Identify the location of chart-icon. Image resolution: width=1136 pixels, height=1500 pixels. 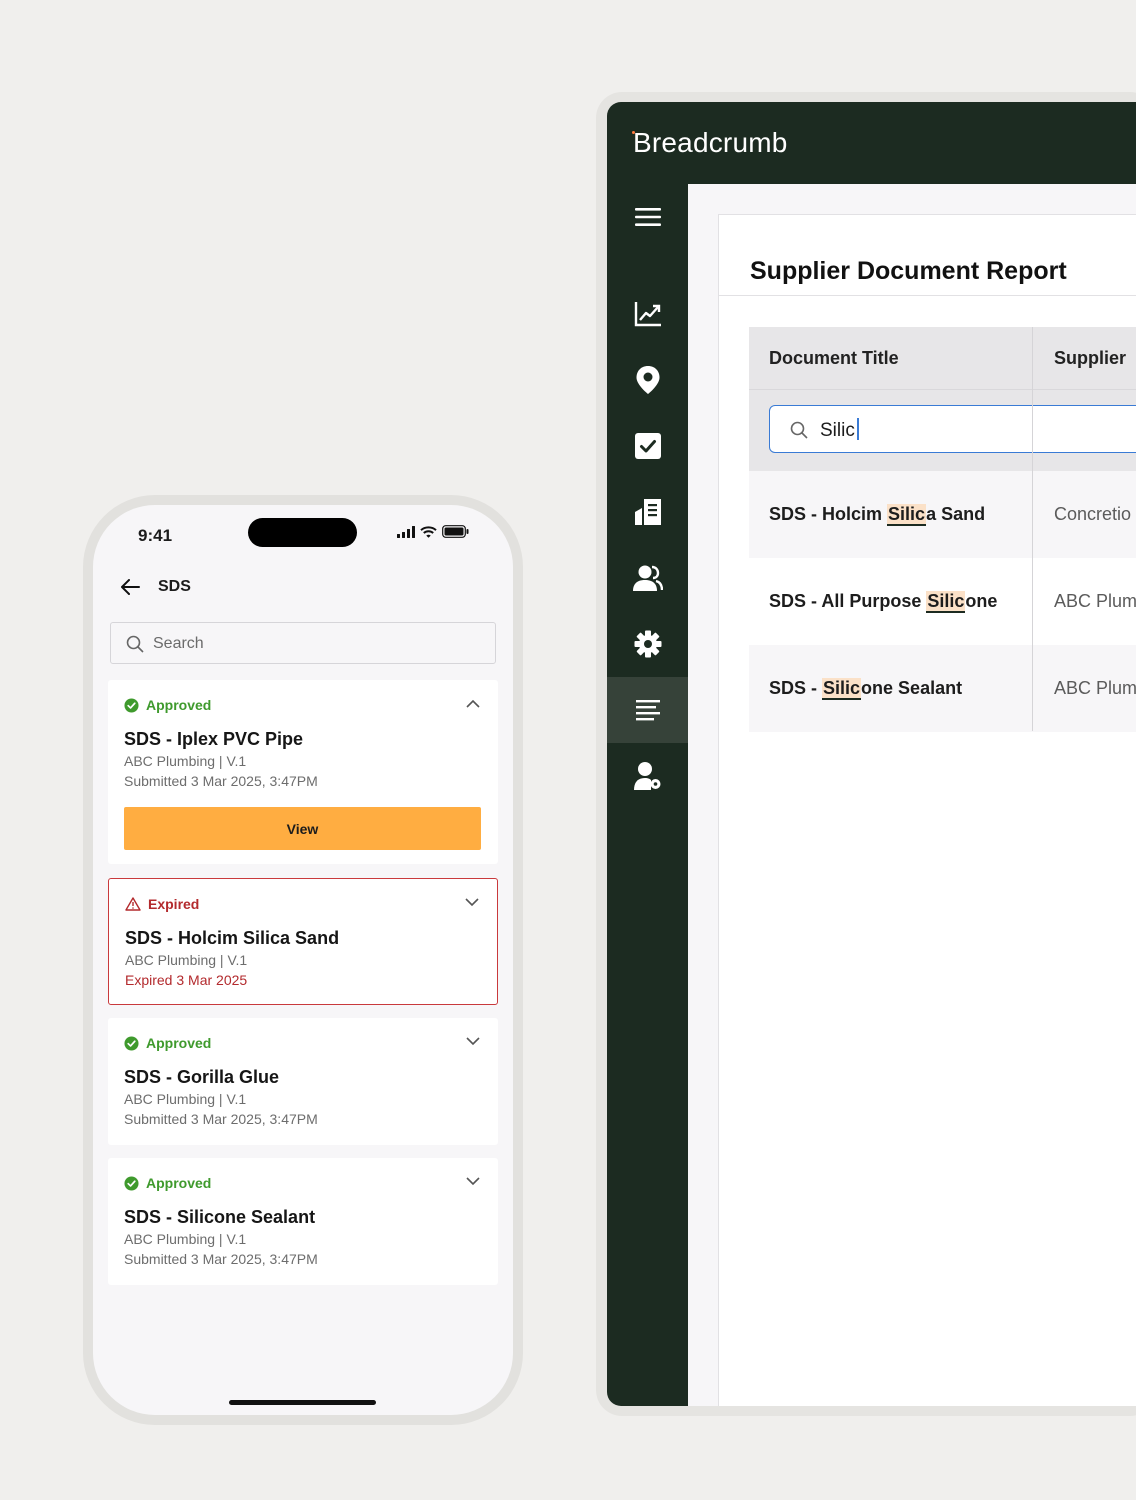
(647, 314).